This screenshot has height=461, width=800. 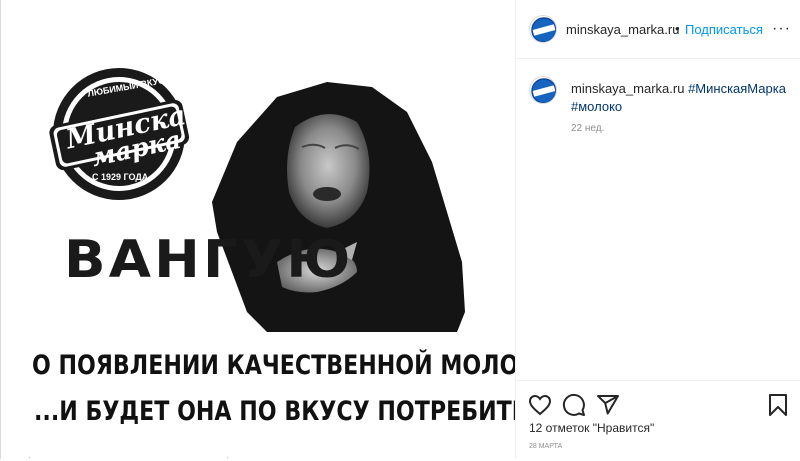 I want to click on bookmark-icon, so click(x=778, y=405).